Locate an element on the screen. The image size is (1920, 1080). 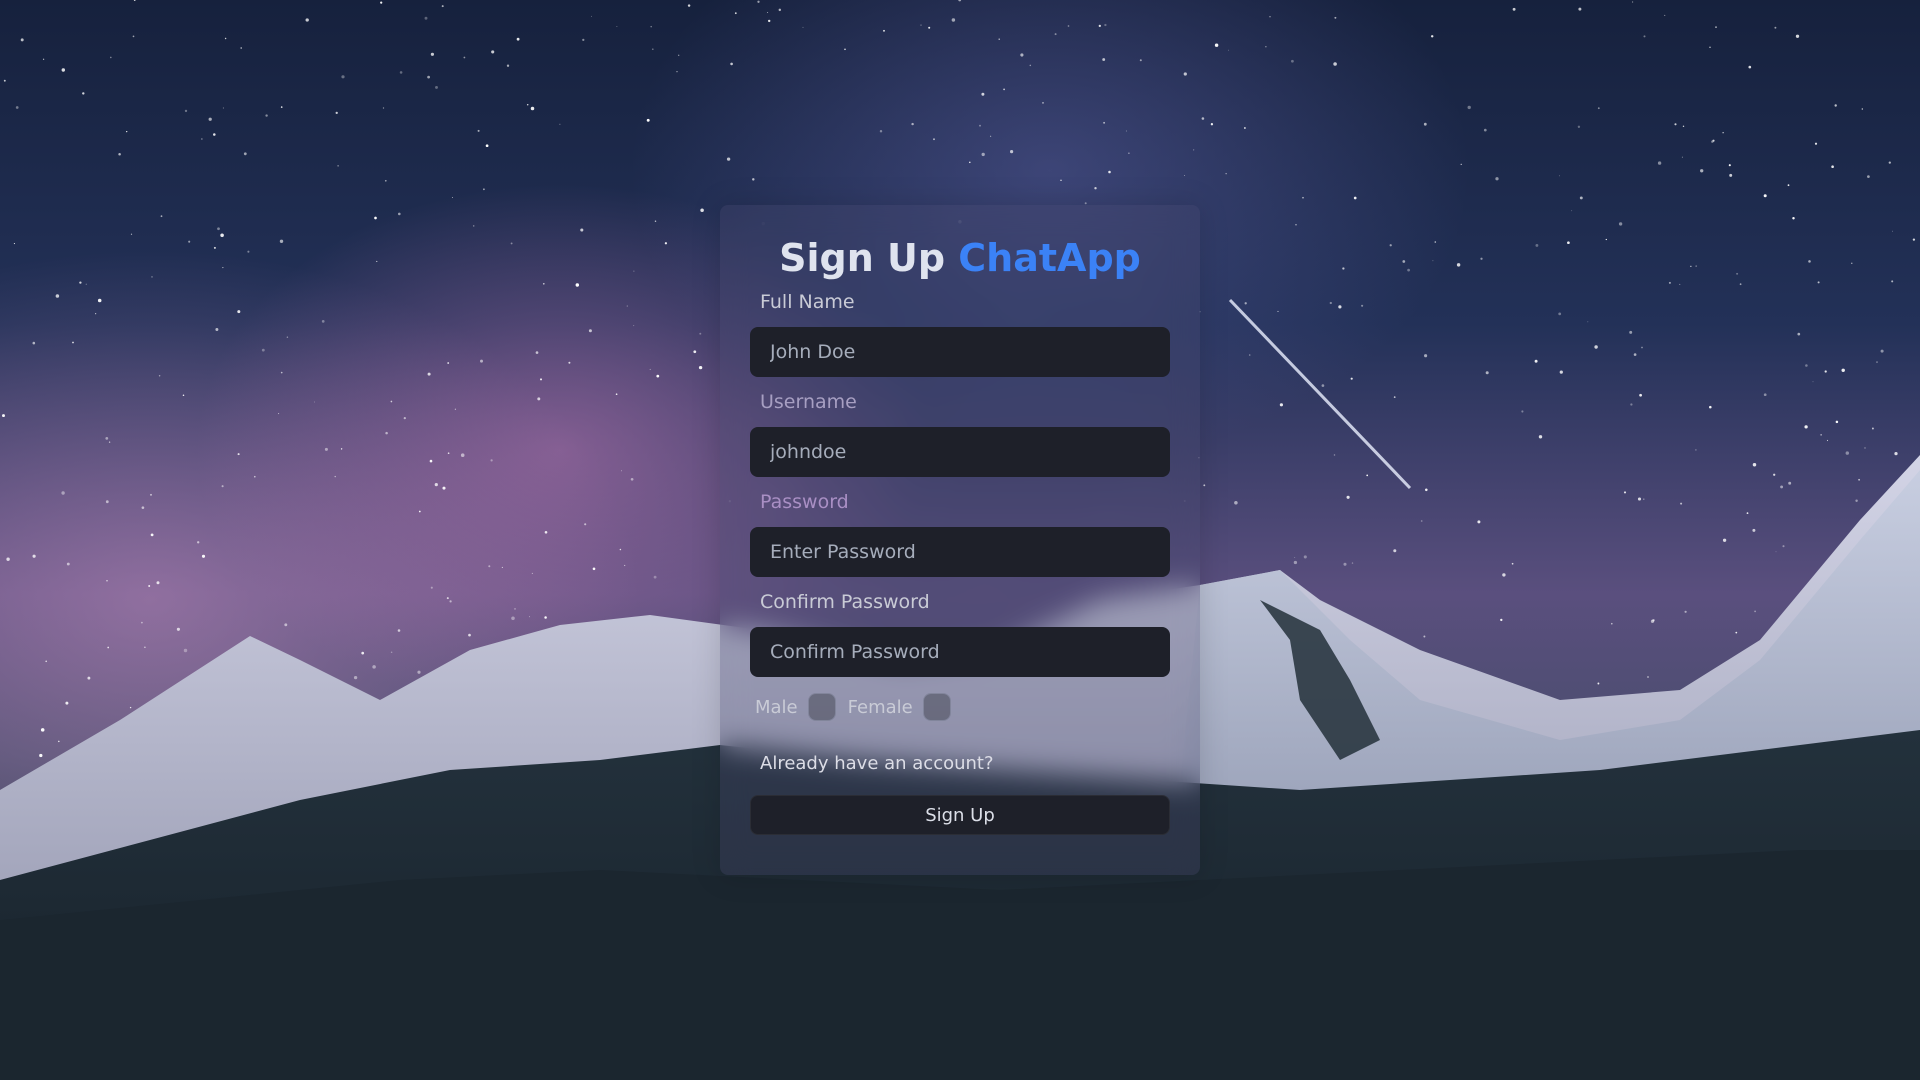
password-label: Password is located at coordinates (804, 502).